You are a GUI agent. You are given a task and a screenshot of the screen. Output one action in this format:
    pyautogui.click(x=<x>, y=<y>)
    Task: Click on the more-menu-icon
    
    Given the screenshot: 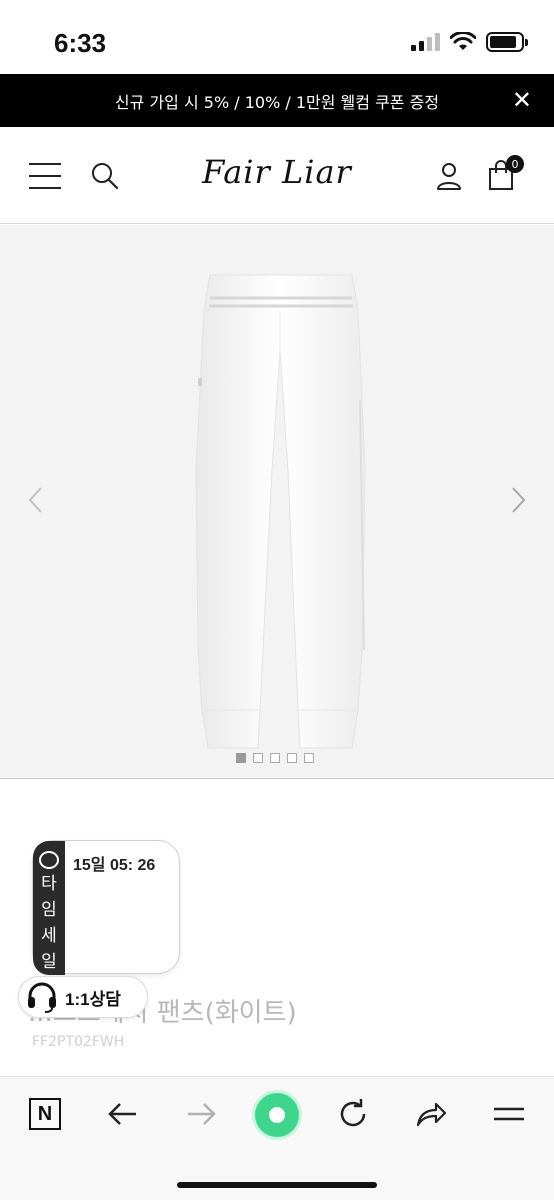 What is the action you would take?
    pyautogui.click(x=509, y=1114)
    